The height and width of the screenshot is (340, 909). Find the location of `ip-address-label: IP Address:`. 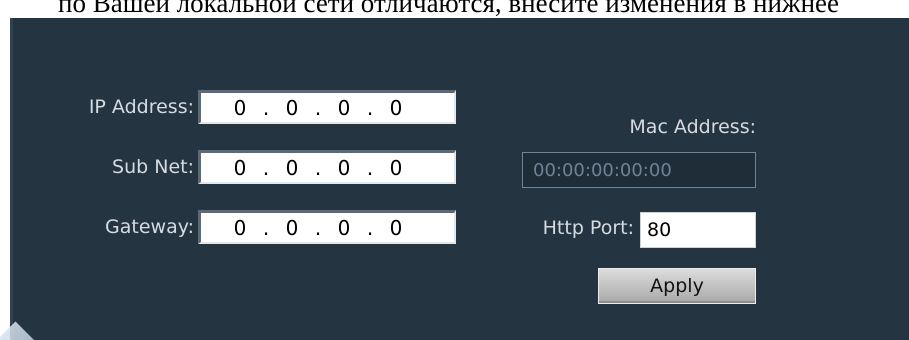

ip-address-label: IP Address: is located at coordinates (141, 107).